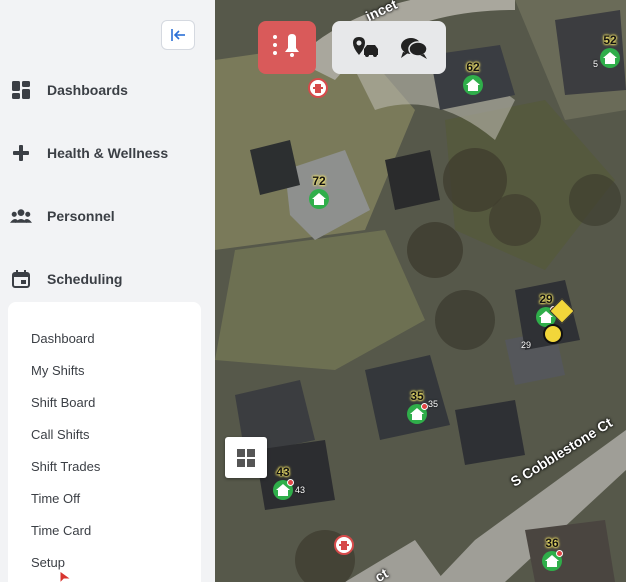 The image size is (626, 582). I want to click on vehicle-location-button, so click(365, 48).